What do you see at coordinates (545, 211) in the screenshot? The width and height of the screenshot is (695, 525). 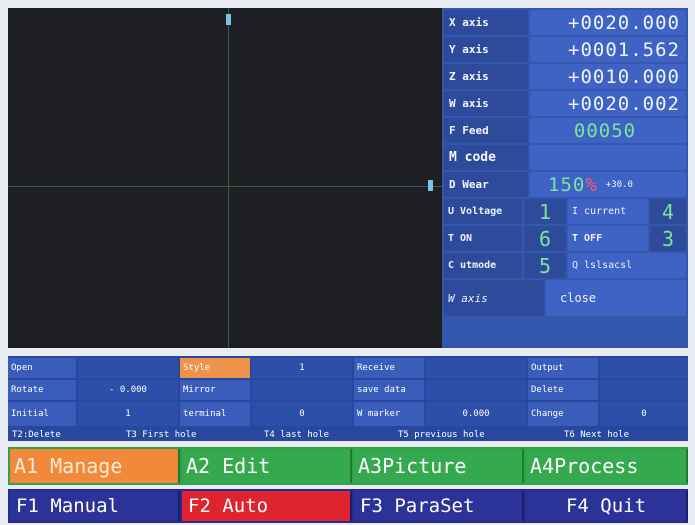 I see `voltage-value: 1` at bounding box center [545, 211].